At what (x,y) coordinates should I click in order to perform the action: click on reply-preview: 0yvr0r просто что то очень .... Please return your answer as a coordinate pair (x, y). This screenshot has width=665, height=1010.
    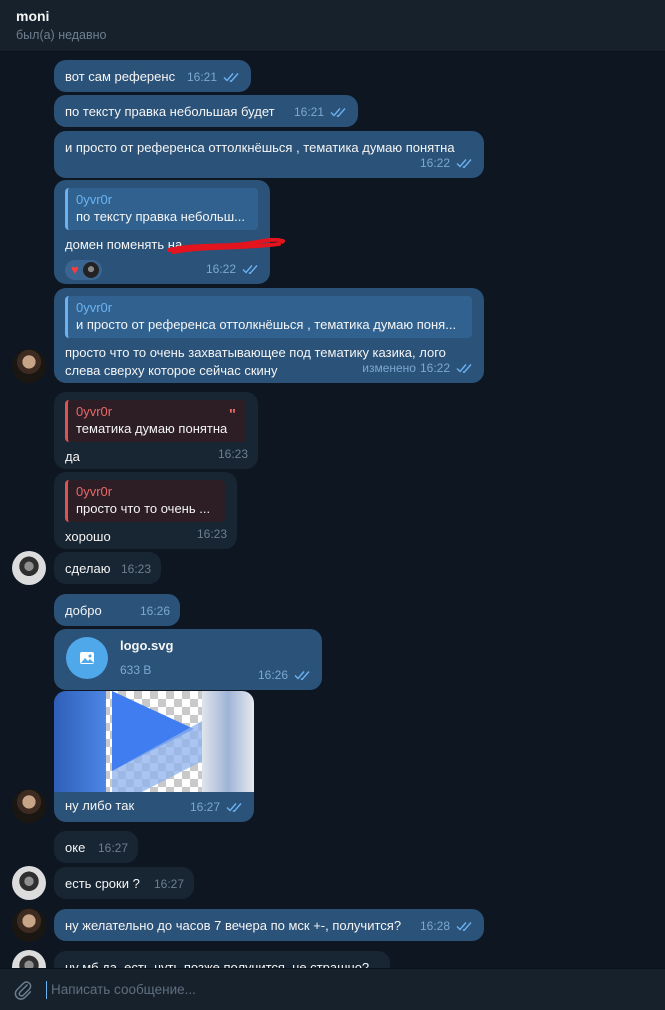
    Looking at the image, I should click on (145, 501).